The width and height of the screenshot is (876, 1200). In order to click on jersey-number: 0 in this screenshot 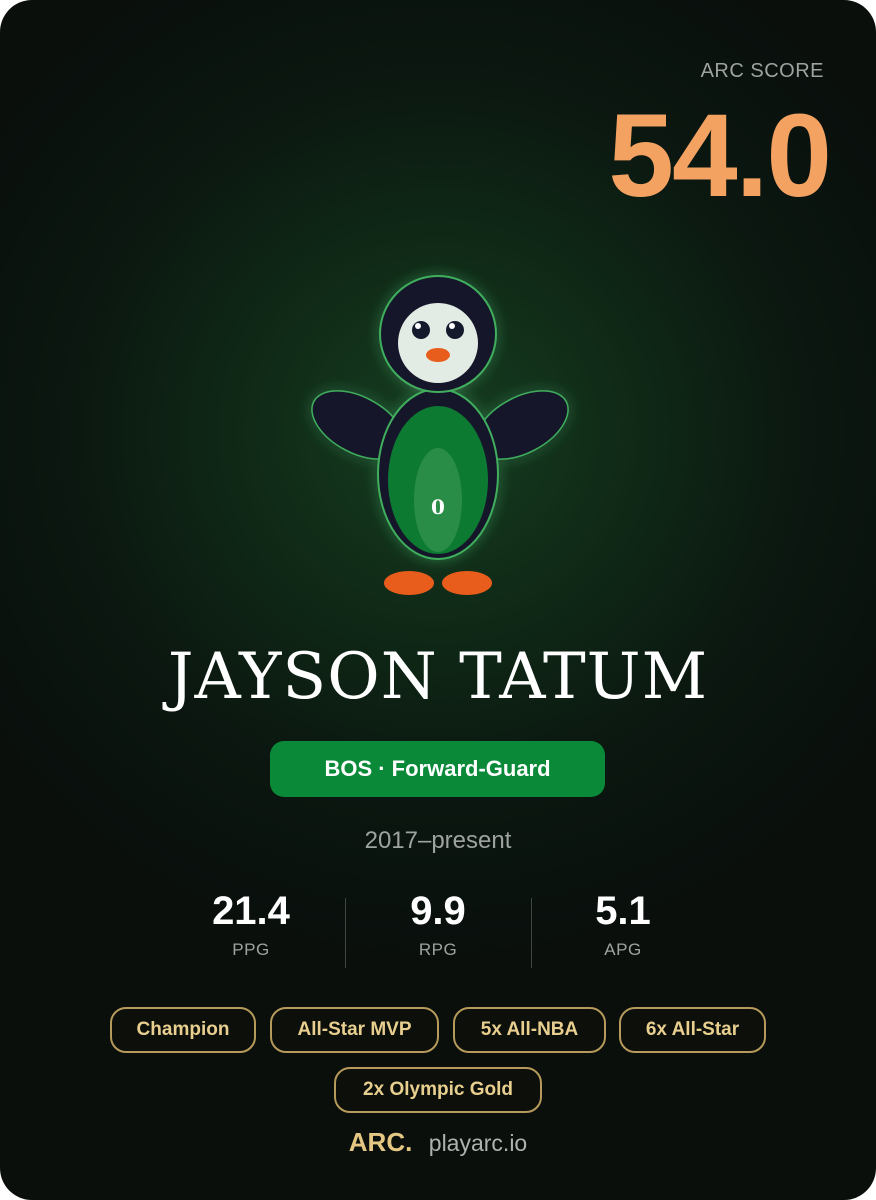, I will do `click(438, 507)`.